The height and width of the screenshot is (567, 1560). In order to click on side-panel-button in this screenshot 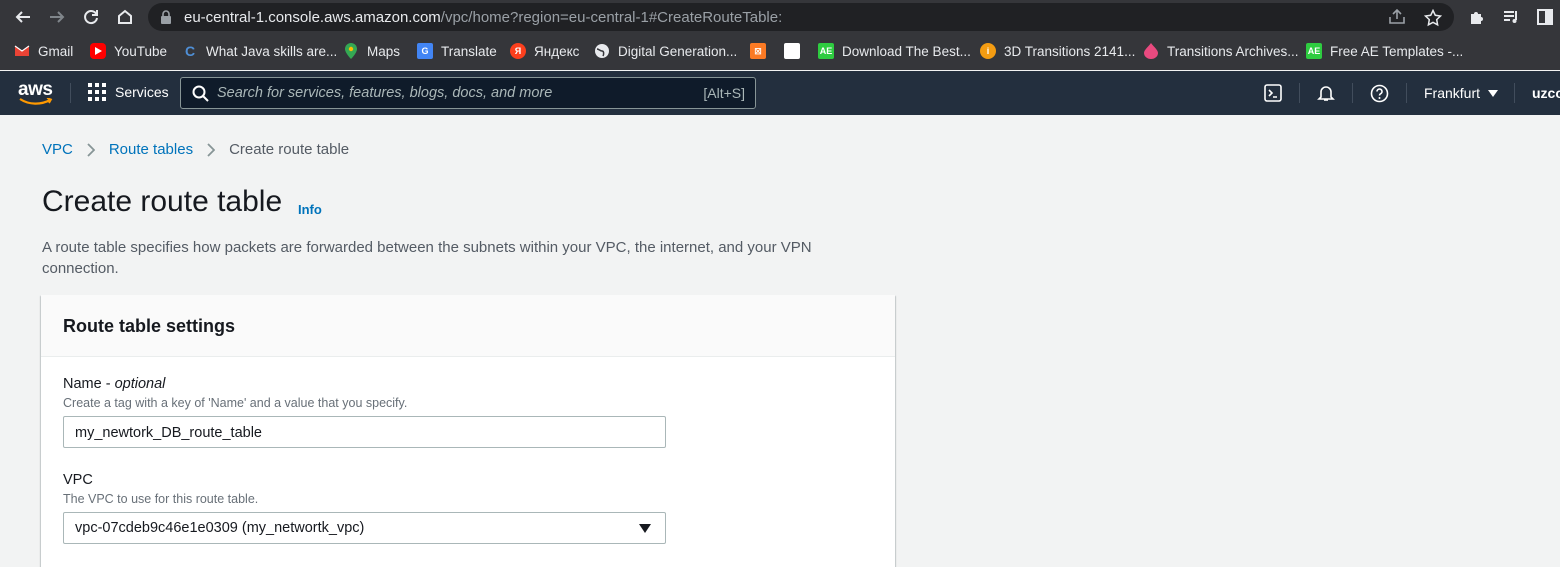, I will do `click(1545, 17)`.